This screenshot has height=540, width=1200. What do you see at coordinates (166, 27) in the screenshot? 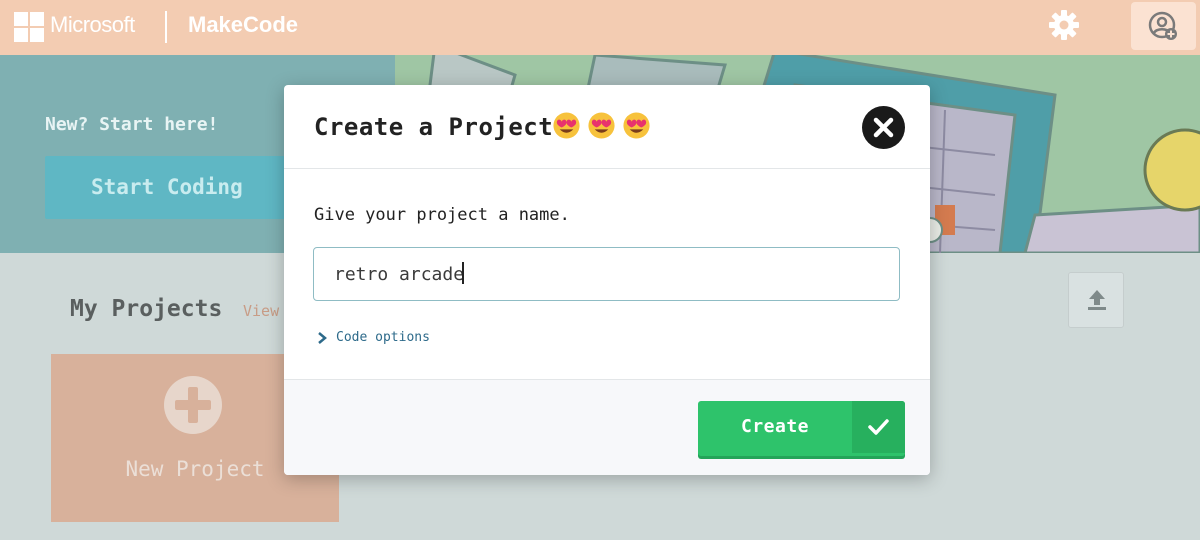
I see `brand-divider` at bounding box center [166, 27].